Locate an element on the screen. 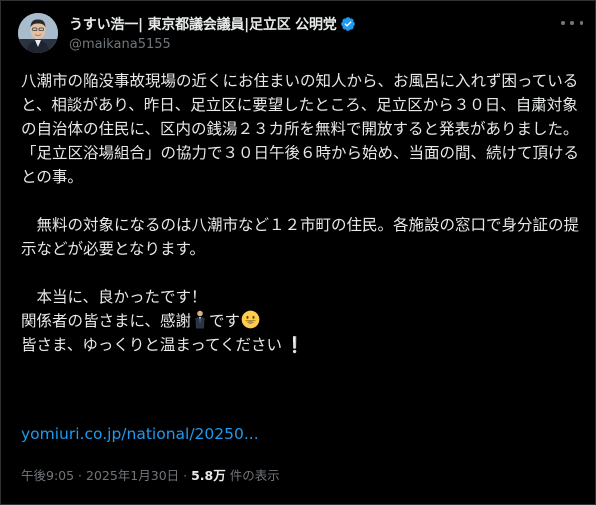 This screenshot has height=505, width=596. person-icon is located at coordinates (200, 319).